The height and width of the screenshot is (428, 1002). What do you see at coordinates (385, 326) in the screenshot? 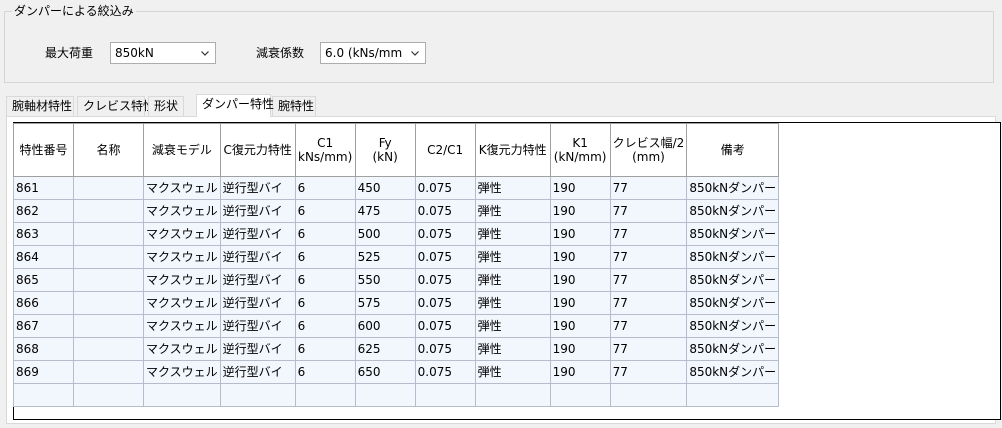
I see `table-cell: 600` at bounding box center [385, 326].